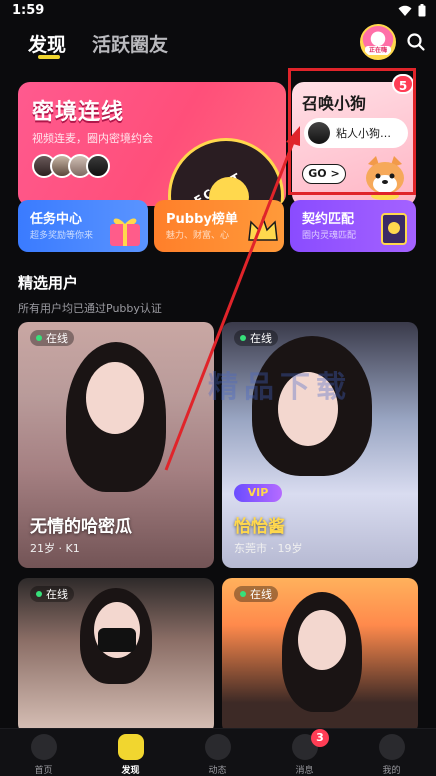 The image size is (436, 776). I want to click on home-icon, so click(44, 747).